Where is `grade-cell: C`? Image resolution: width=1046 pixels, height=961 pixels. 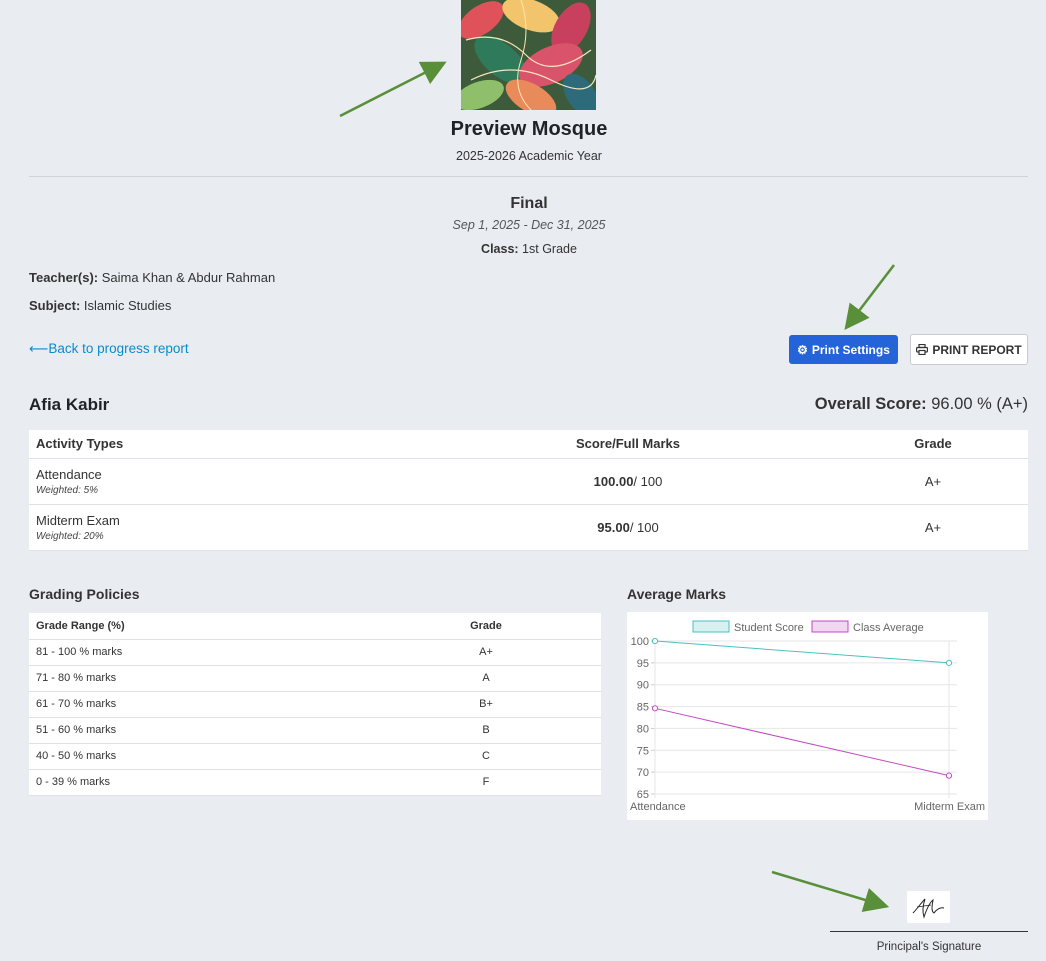 grade-cell: C is located at coordinates (486, 756).